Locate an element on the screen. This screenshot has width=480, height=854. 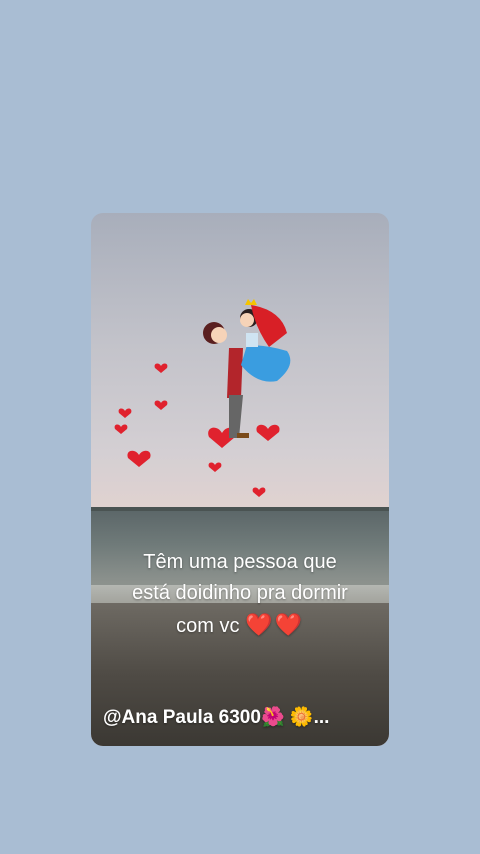
username-text: @Ana Paula 6300 is located at coordinates (182, 717).